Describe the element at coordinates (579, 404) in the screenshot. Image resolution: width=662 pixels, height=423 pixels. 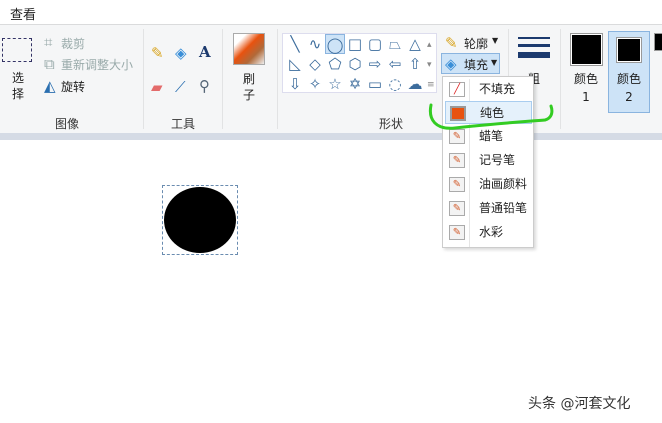
I see `watermark: 头条 @河套文化` at that location.